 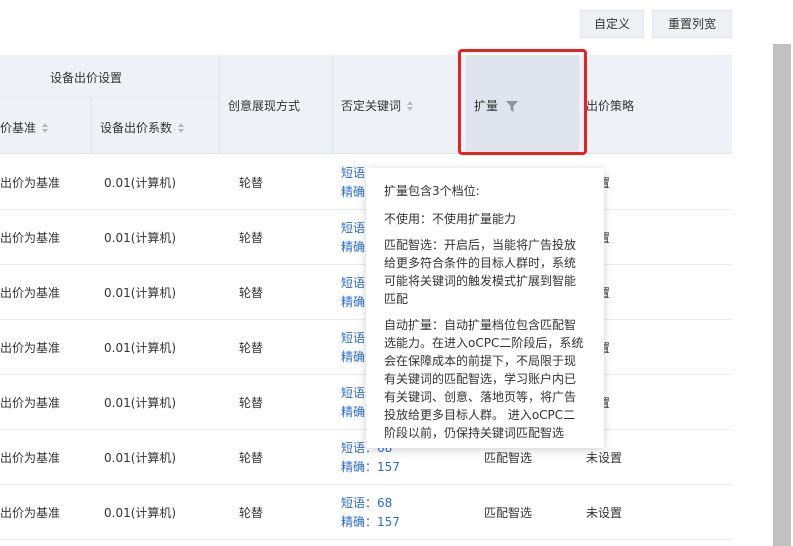 I want to click on header-creative-display: 创意展现方式, so click(x=264, y=106).